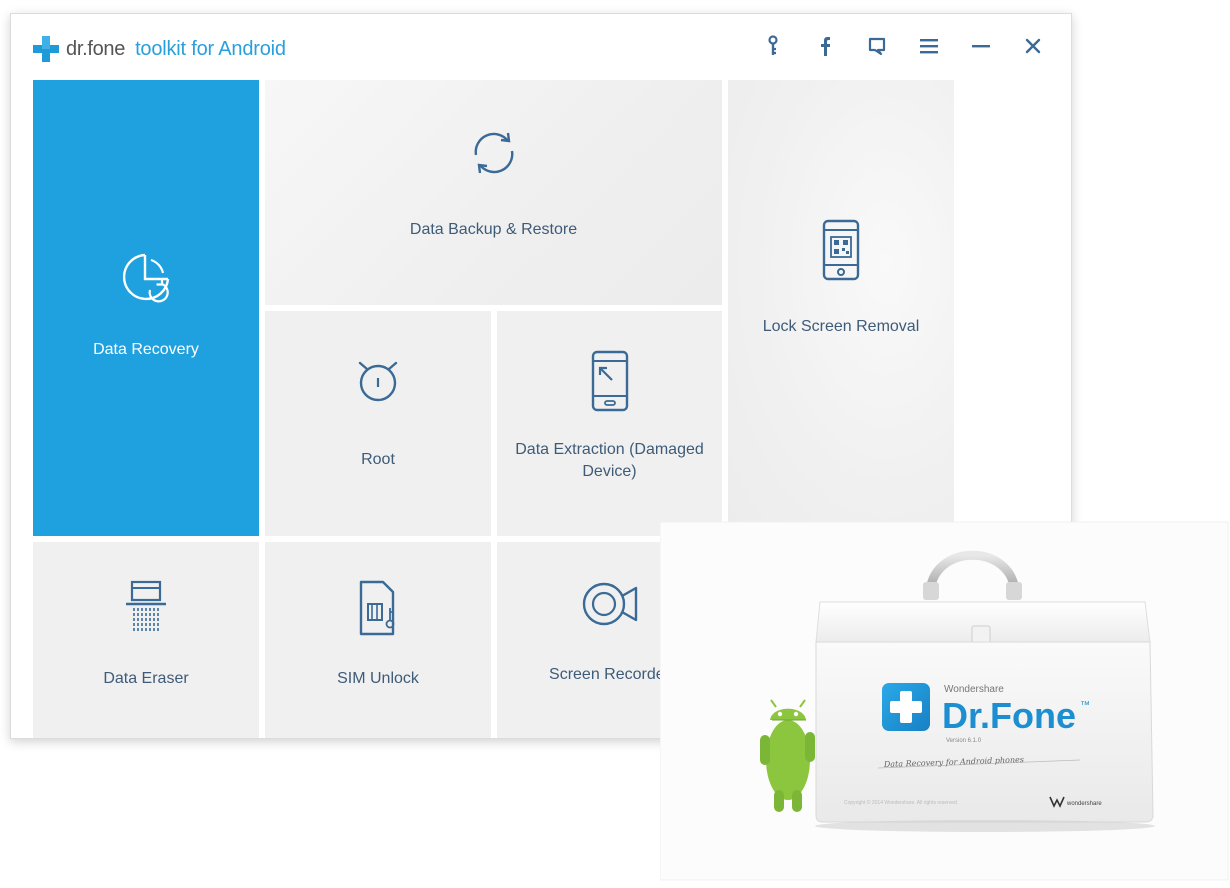 The height and width of the screenshot is (888, 1230). What do you see at coordinates (1033, 46) in the screenshot?
I see `close-icon` at bounding box center [1033, 46].